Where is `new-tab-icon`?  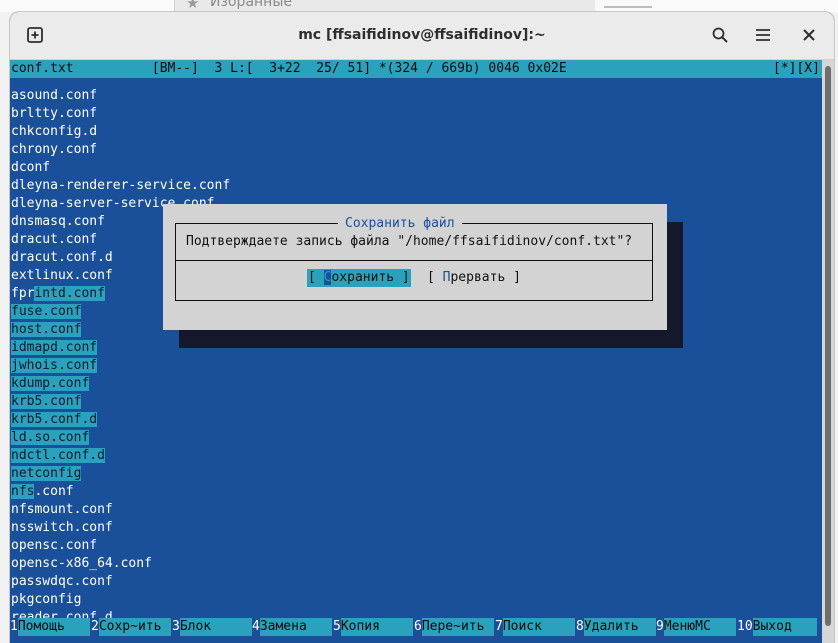 new-tab-icon is located at coordinates (35, 35).